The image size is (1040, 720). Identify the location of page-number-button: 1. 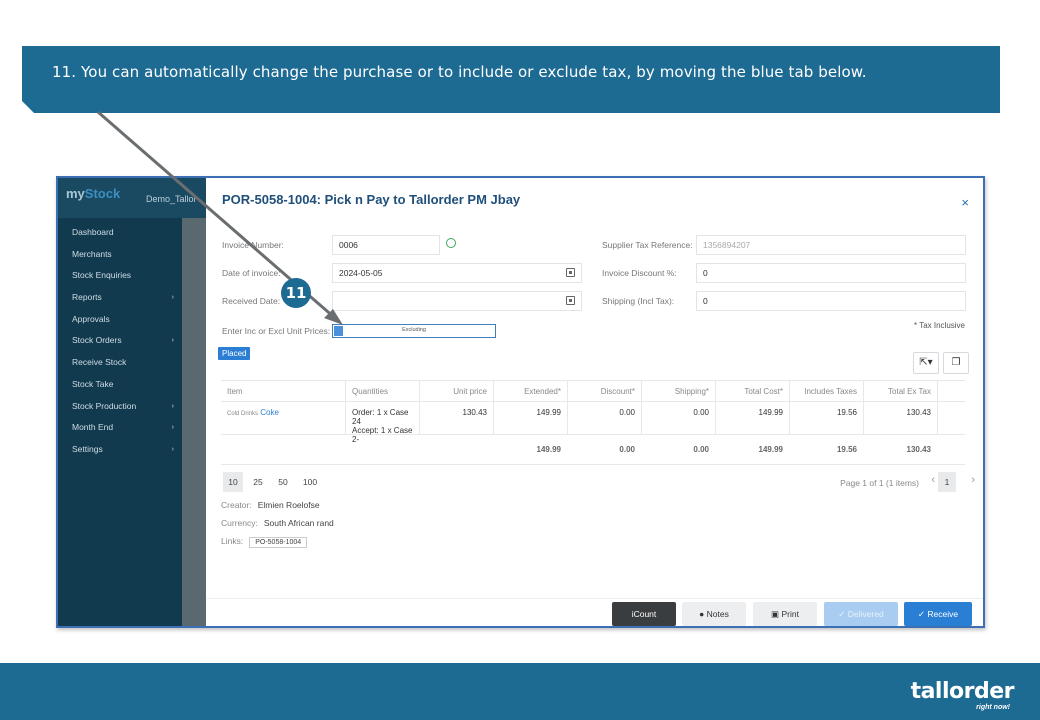
(947, 482).